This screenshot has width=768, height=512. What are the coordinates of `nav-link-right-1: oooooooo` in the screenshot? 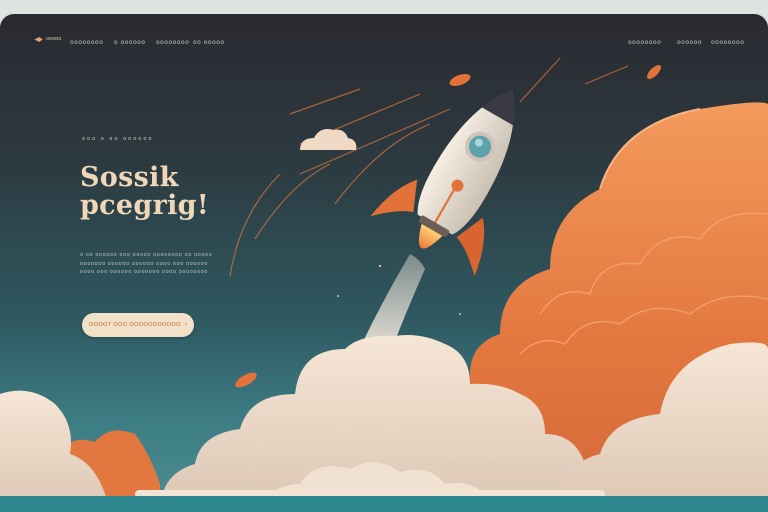 It's located at (644, 42).